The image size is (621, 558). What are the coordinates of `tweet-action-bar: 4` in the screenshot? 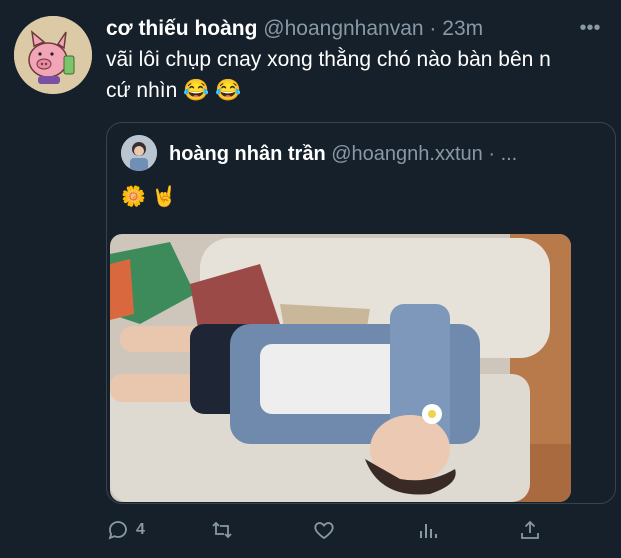 It's located at (356, 530).